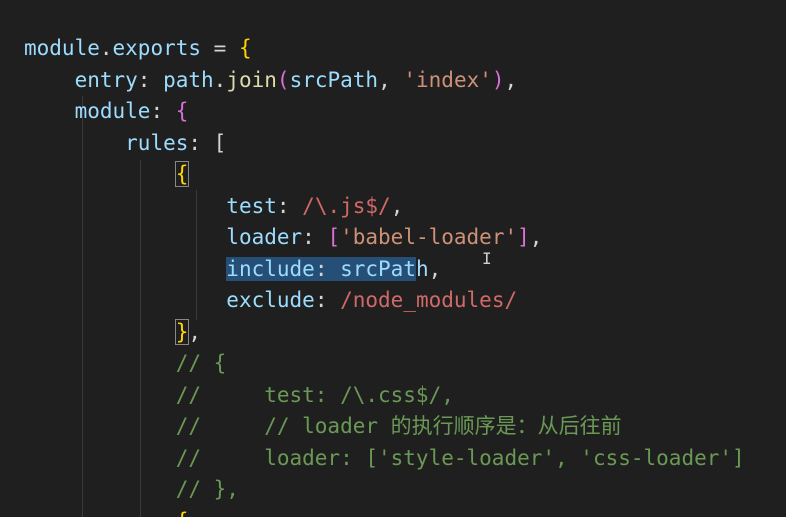 The image size is (786, 517). I want to click on code-token: entry, so click(106, 79).